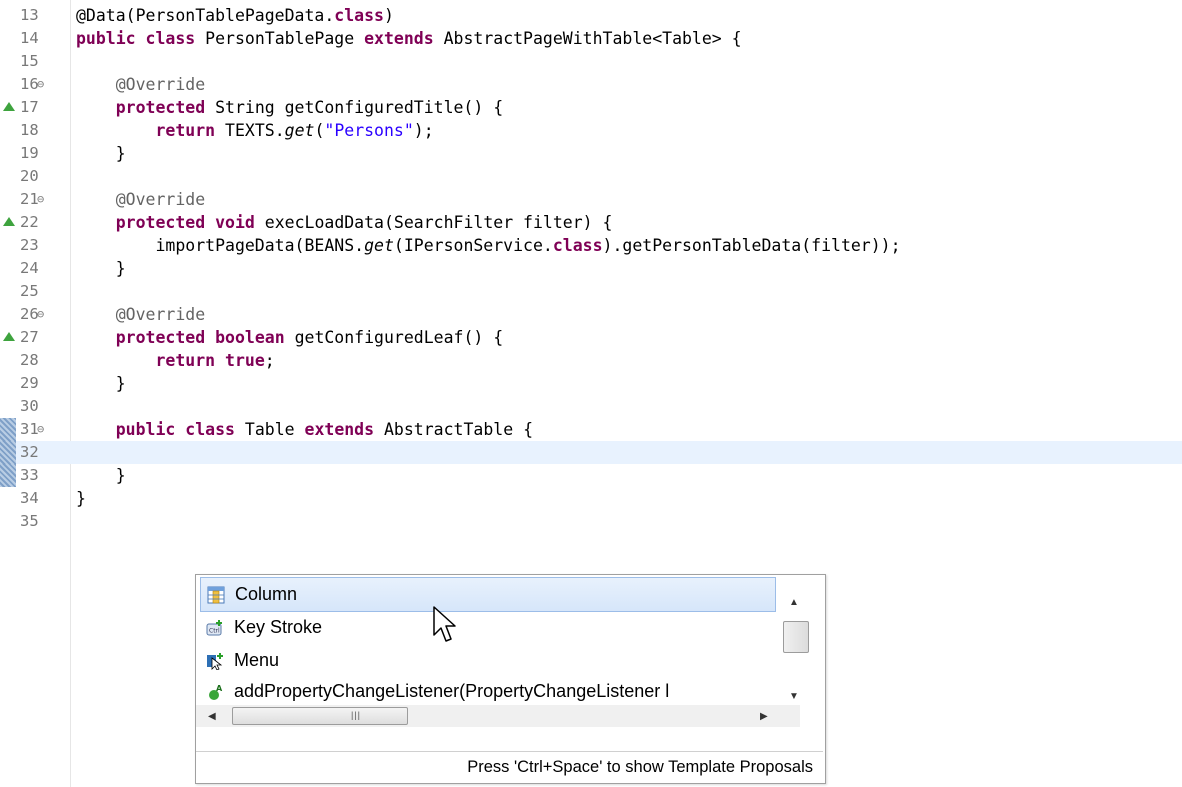  What do you see at coordinates (591, 15) in the screenshot?
I see `code-line: 13 @Data(PersonTablePageData.class)` at bounding box center [591, 15].